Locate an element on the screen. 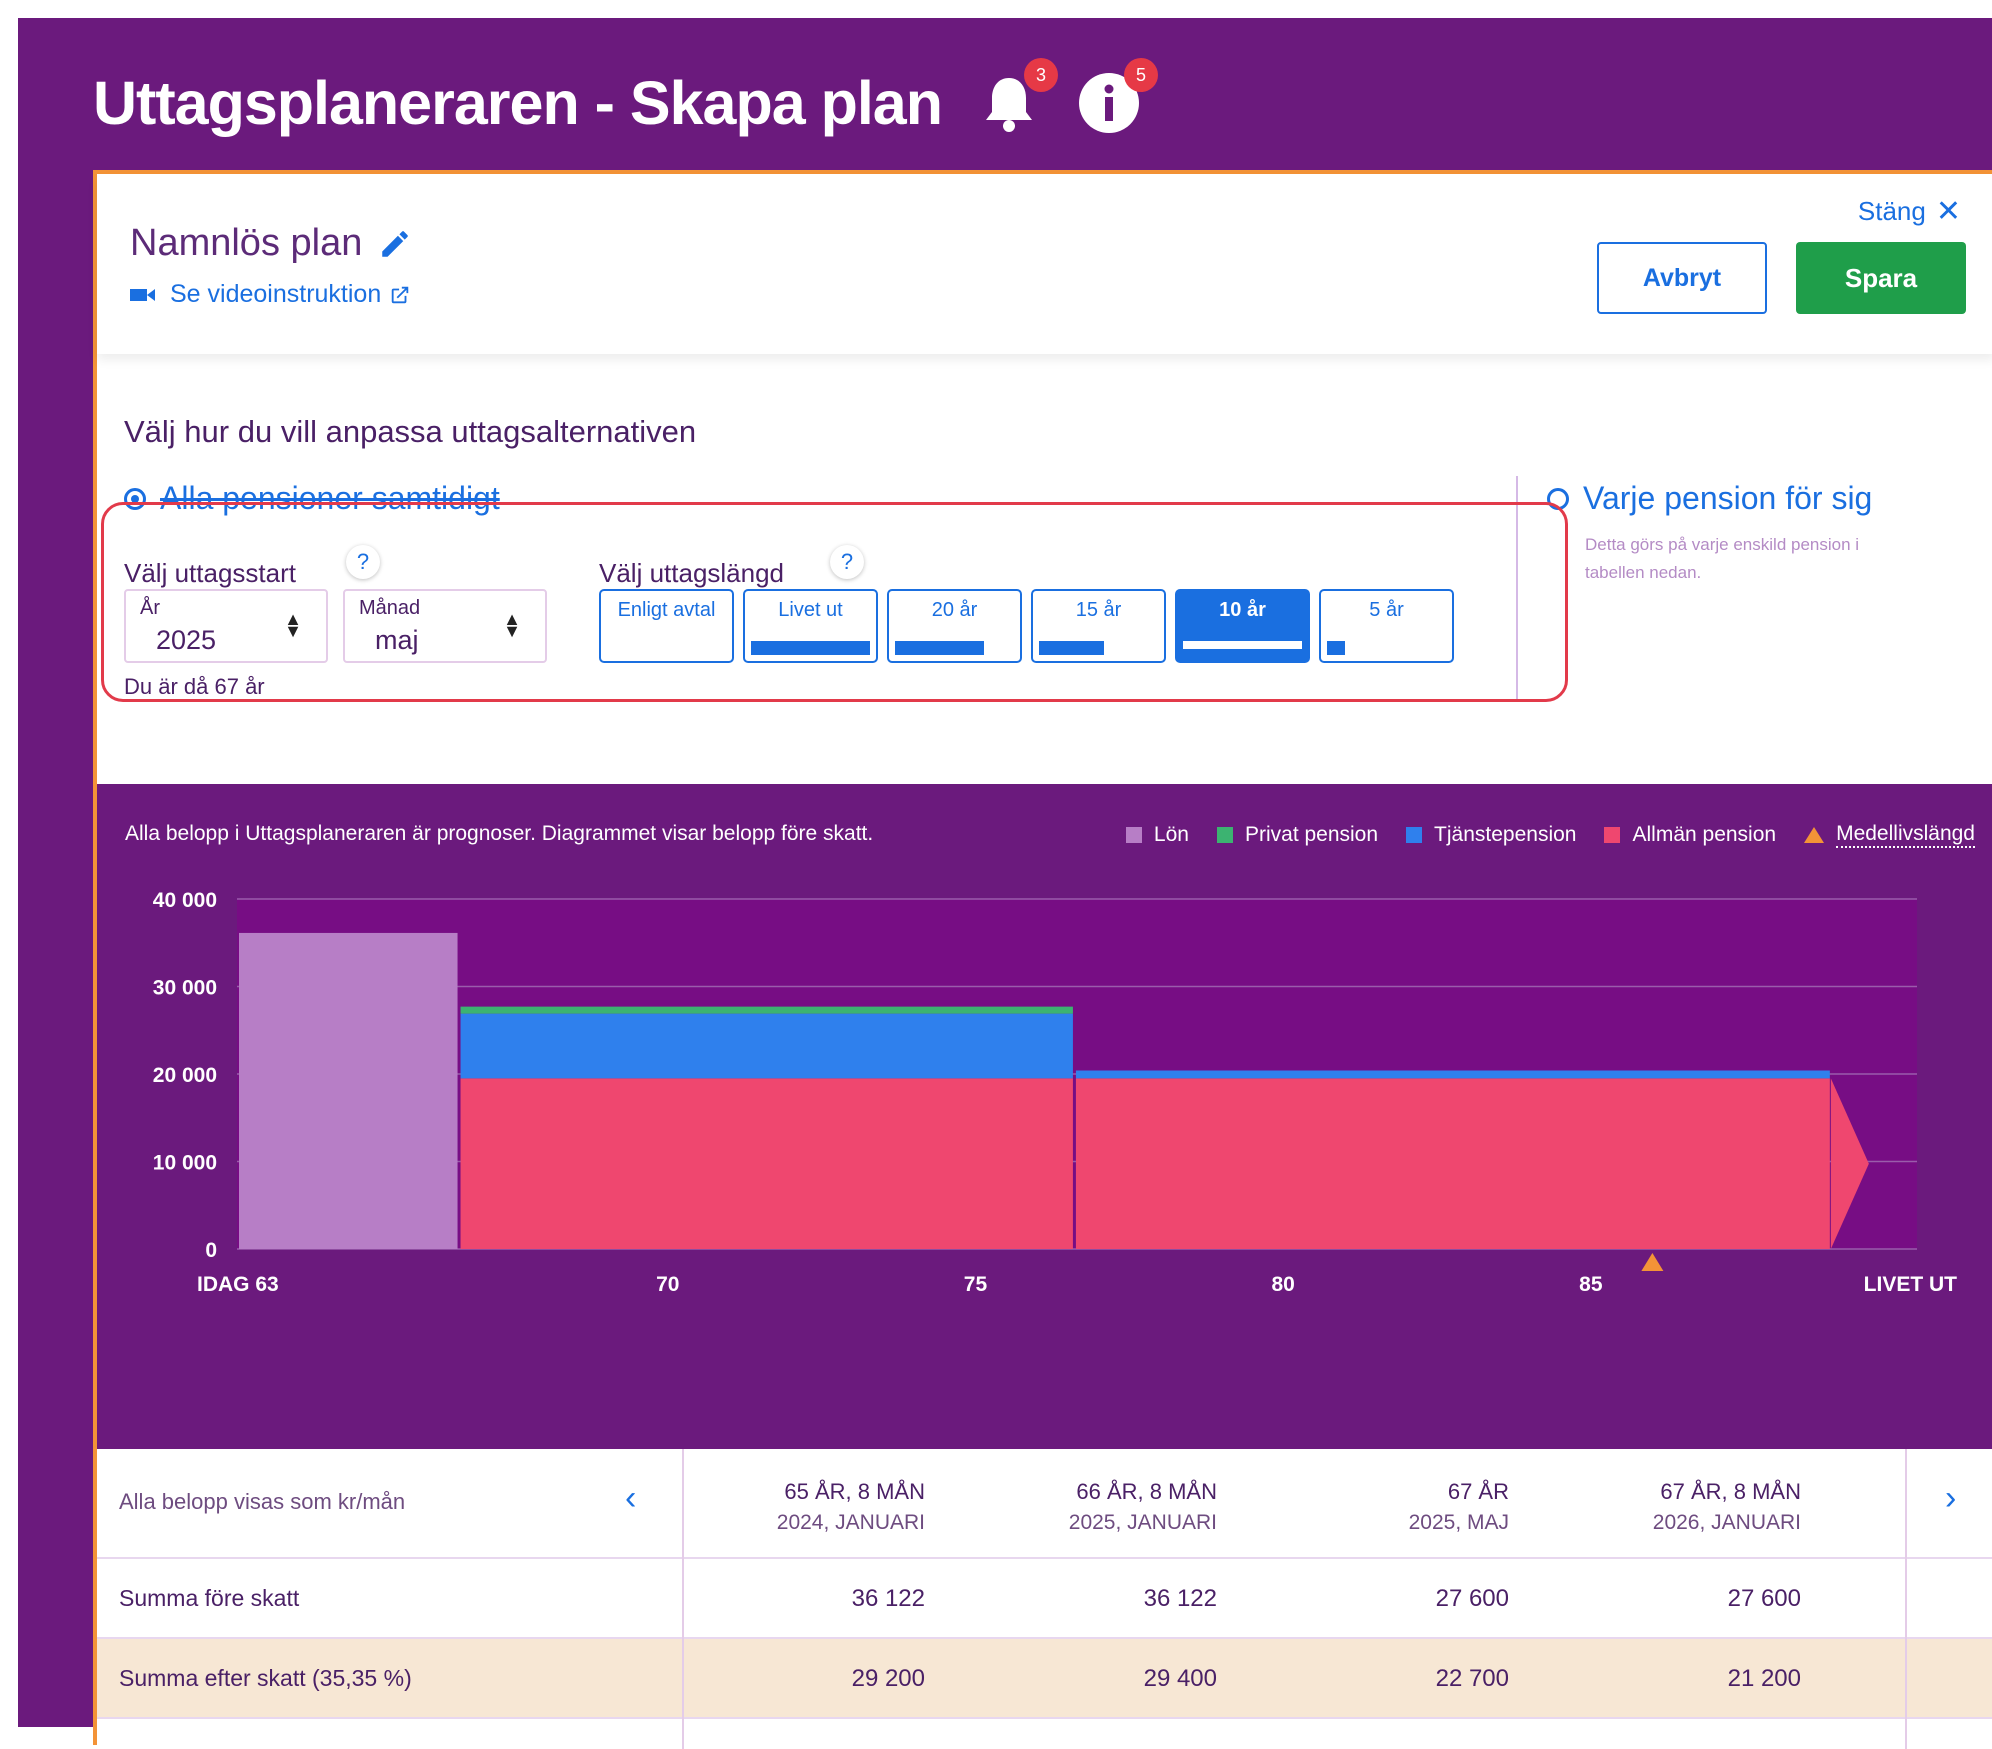 The width and height of the screenshot is (1992, 1749). column-date: 2026, JANUARI is located at coordinates (1726, 1522).